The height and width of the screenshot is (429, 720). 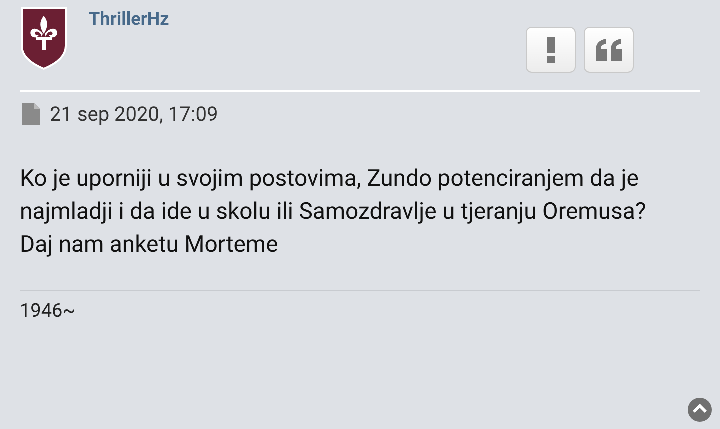 I want to click on report-button, so click(x=551, y=50).